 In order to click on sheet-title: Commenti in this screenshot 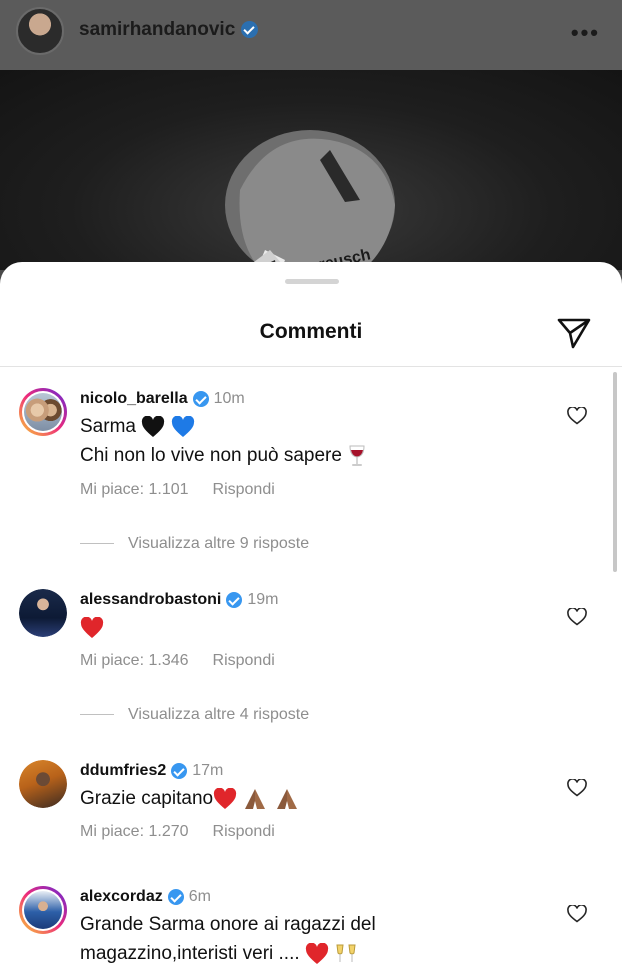, I will do `click(311, 331)`.